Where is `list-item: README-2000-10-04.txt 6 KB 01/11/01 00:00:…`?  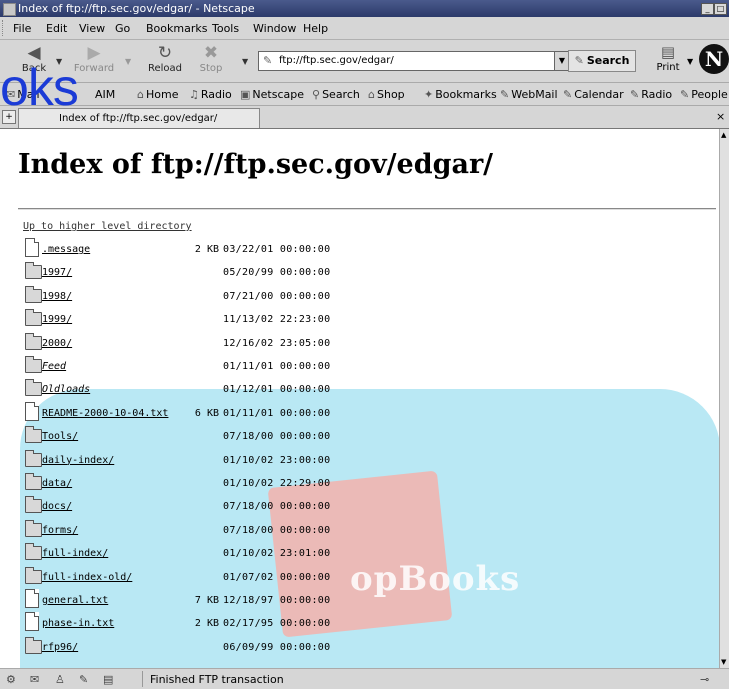 list-item: README-2000-10-04.txt 6 KB 01/11/01 00:00:… is located at coordinates (225, 412).